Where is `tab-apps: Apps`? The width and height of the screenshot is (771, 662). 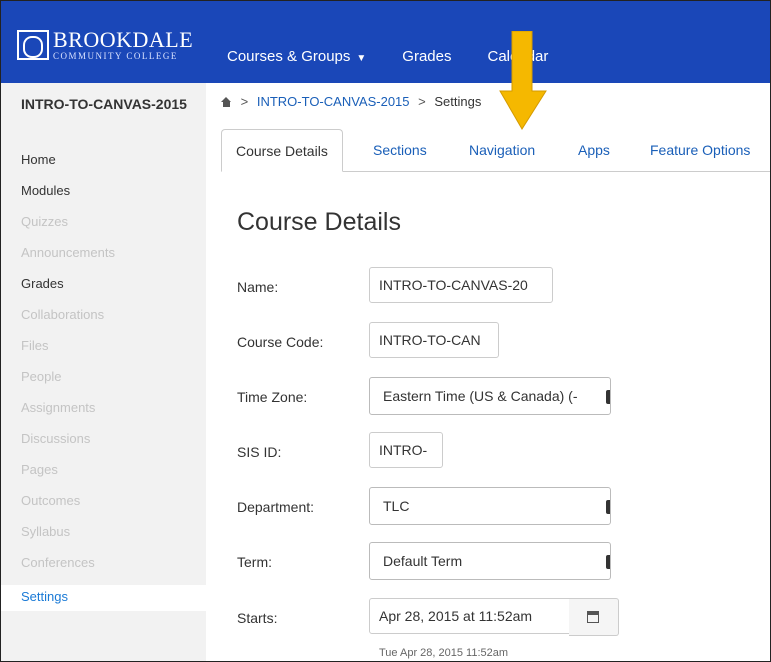
tab-apps: Apps is located at coordinates (594, 150).